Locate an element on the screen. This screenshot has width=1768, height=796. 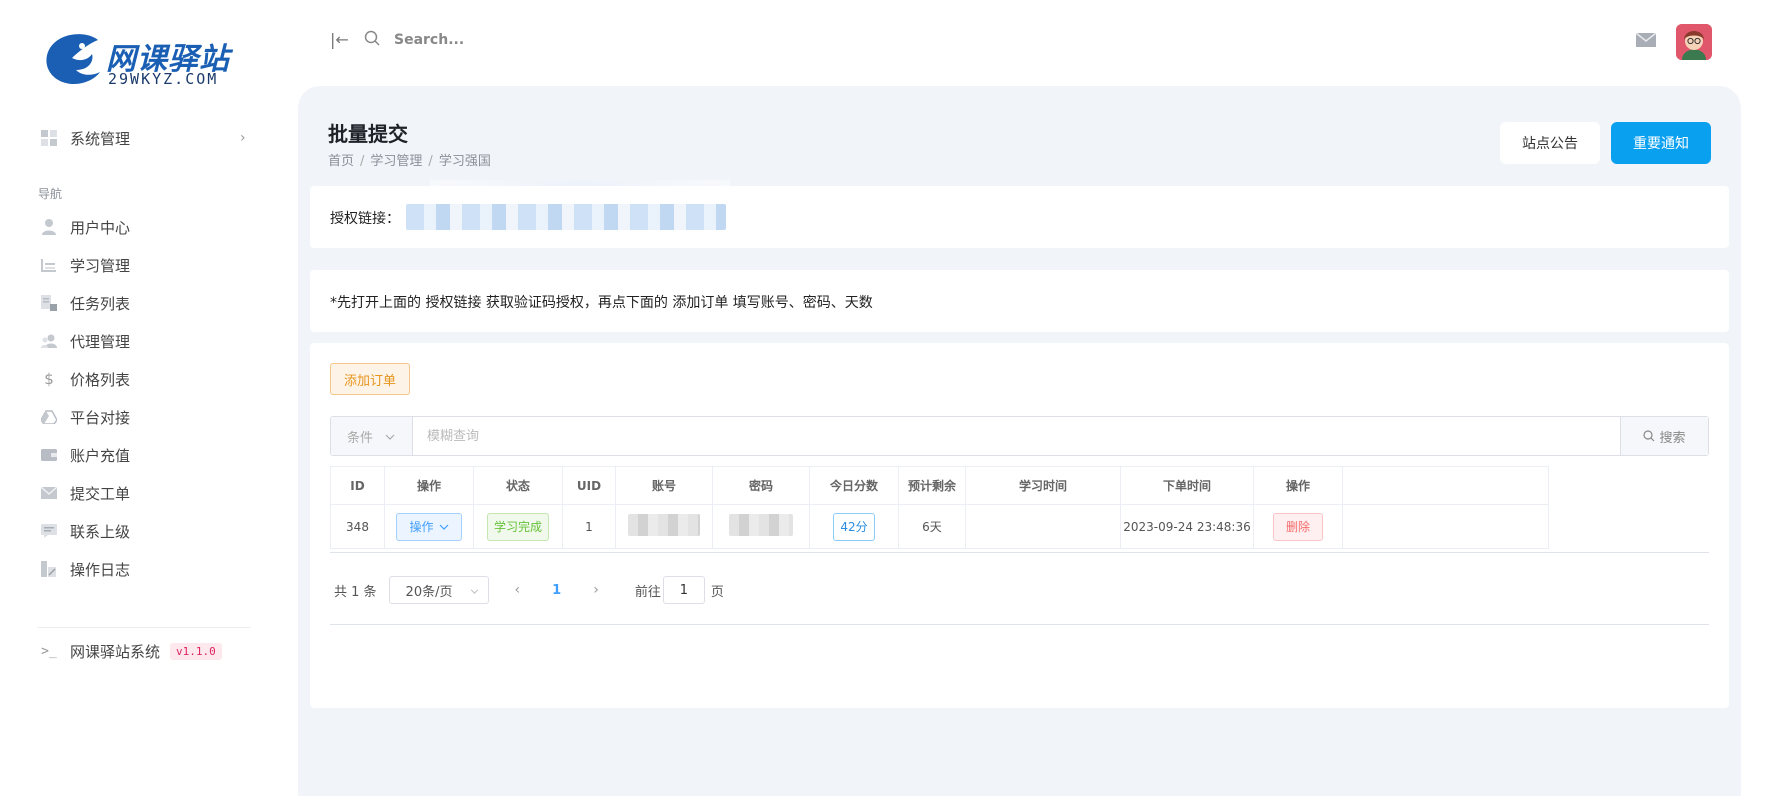
column-header: 下单时间 is located at coordinates (1187, 485).